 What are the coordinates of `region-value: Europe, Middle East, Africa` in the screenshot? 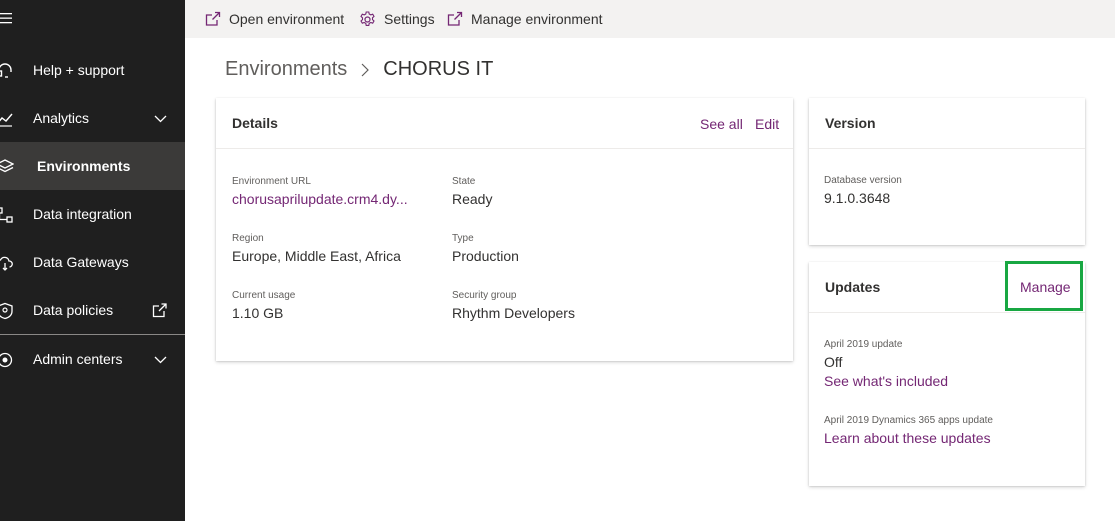 It's located at (316, 256).